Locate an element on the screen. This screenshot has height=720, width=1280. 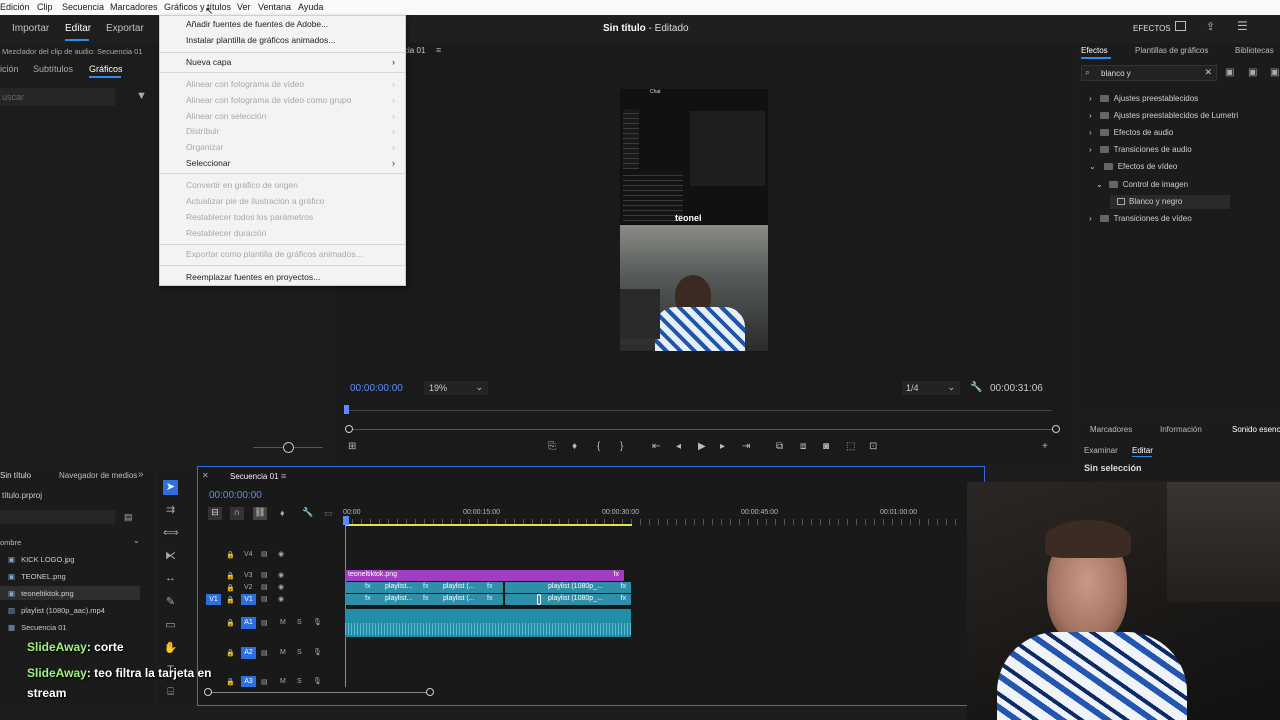
bin-icon: ▤ is located at coordinates (128, 517).